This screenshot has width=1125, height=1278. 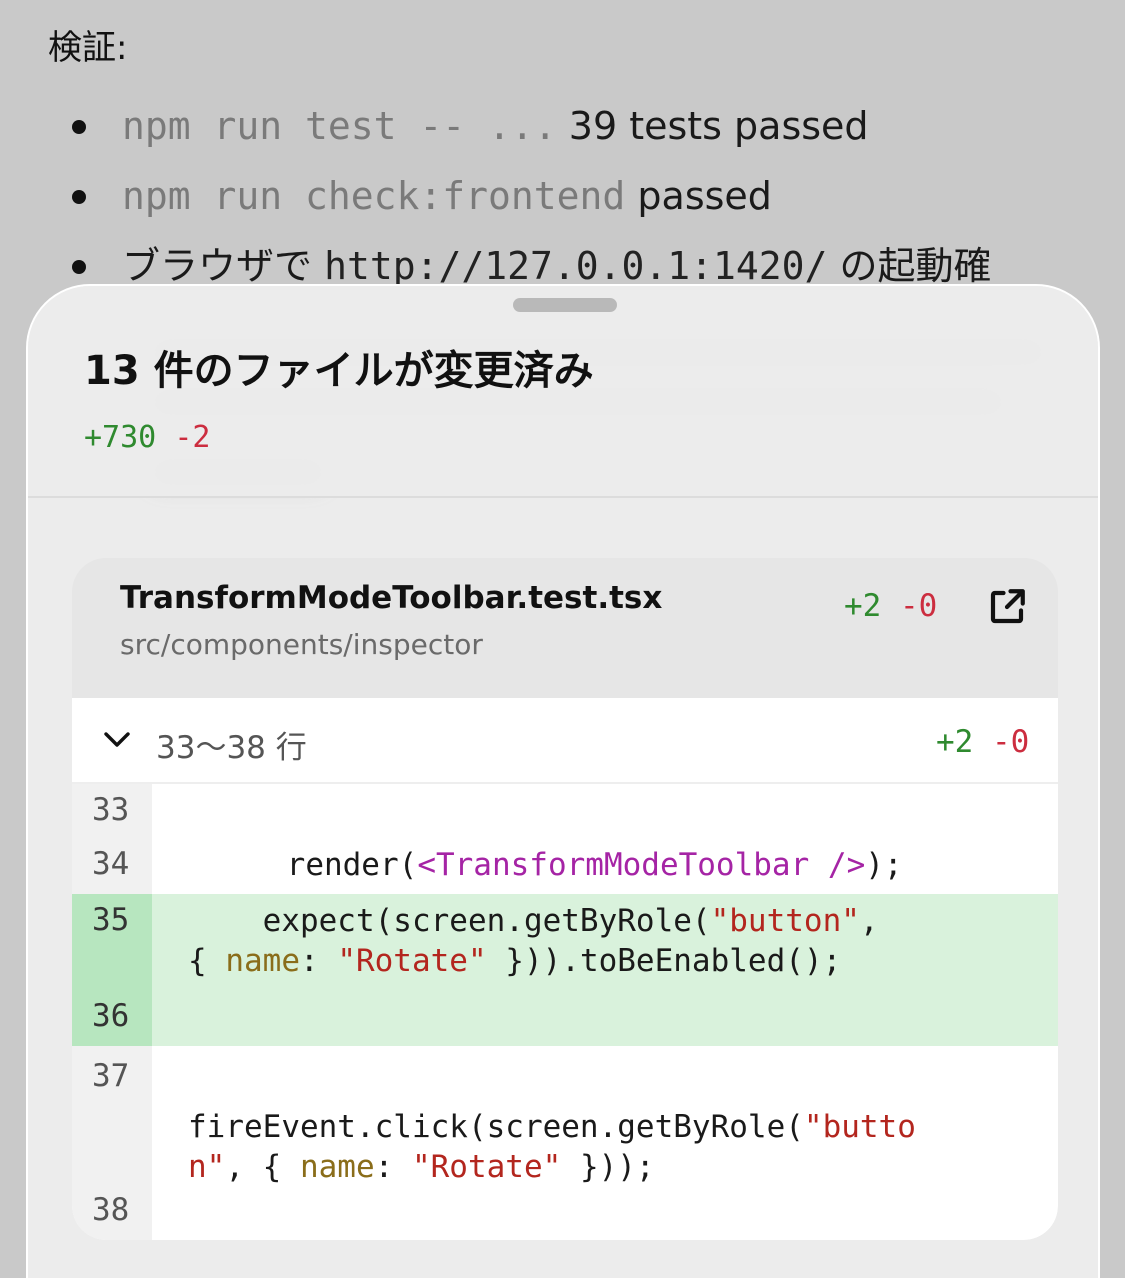 I want to click on code-line: expect(screen.getByRole("button",, so click(x=533, y=921).